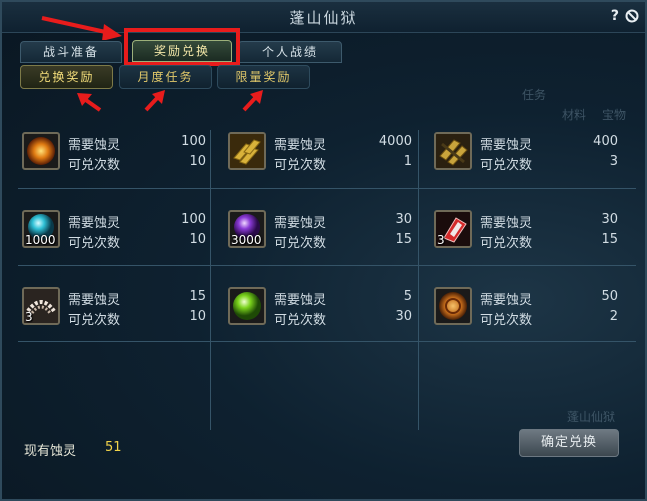 This screenshot has height=501, width=647. I want to click on currency-value: 51, so click(113, 447).